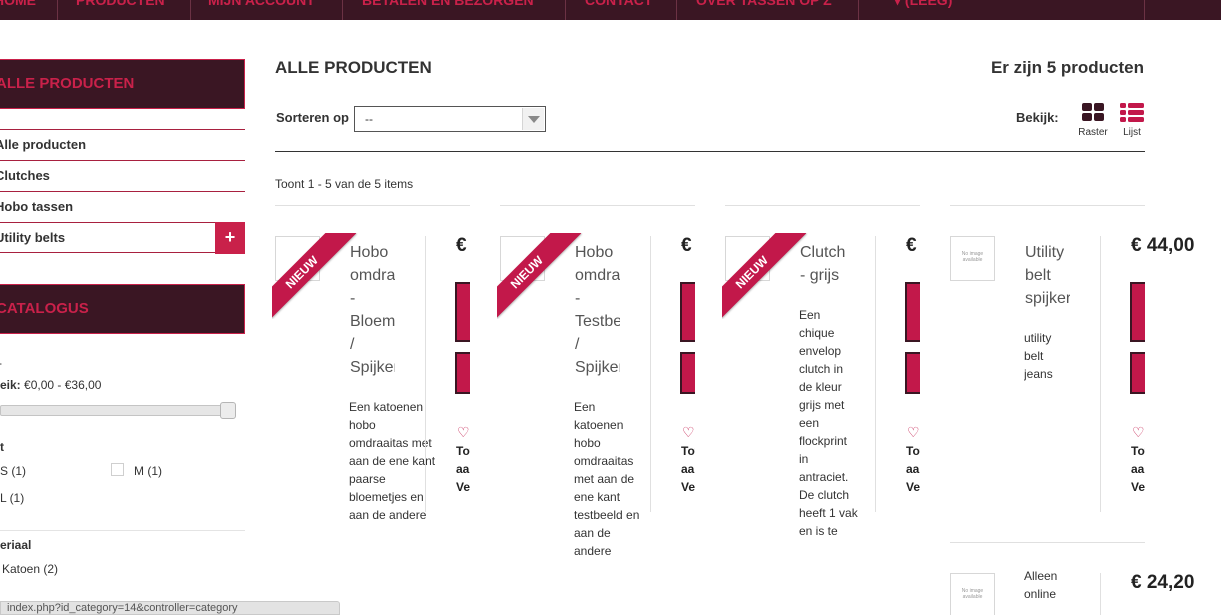 This screenshot has height=615, width=1221. What do you see at coordinates (2, 447) in the screenshot?
I see `size-filter-label: t` at bounding box center [2, 447].